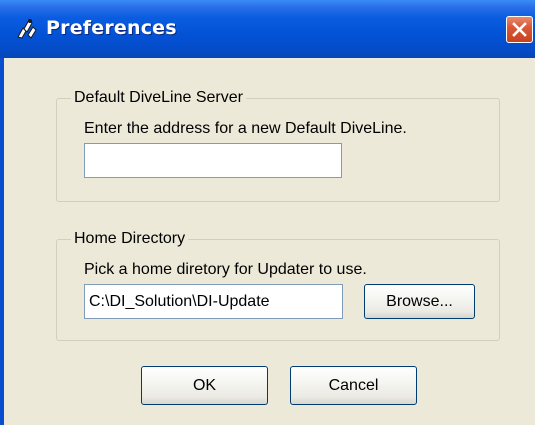 This screenshot has width=535, height=425. I want to click on home-group-label: Home Directory, so click(130, 239).